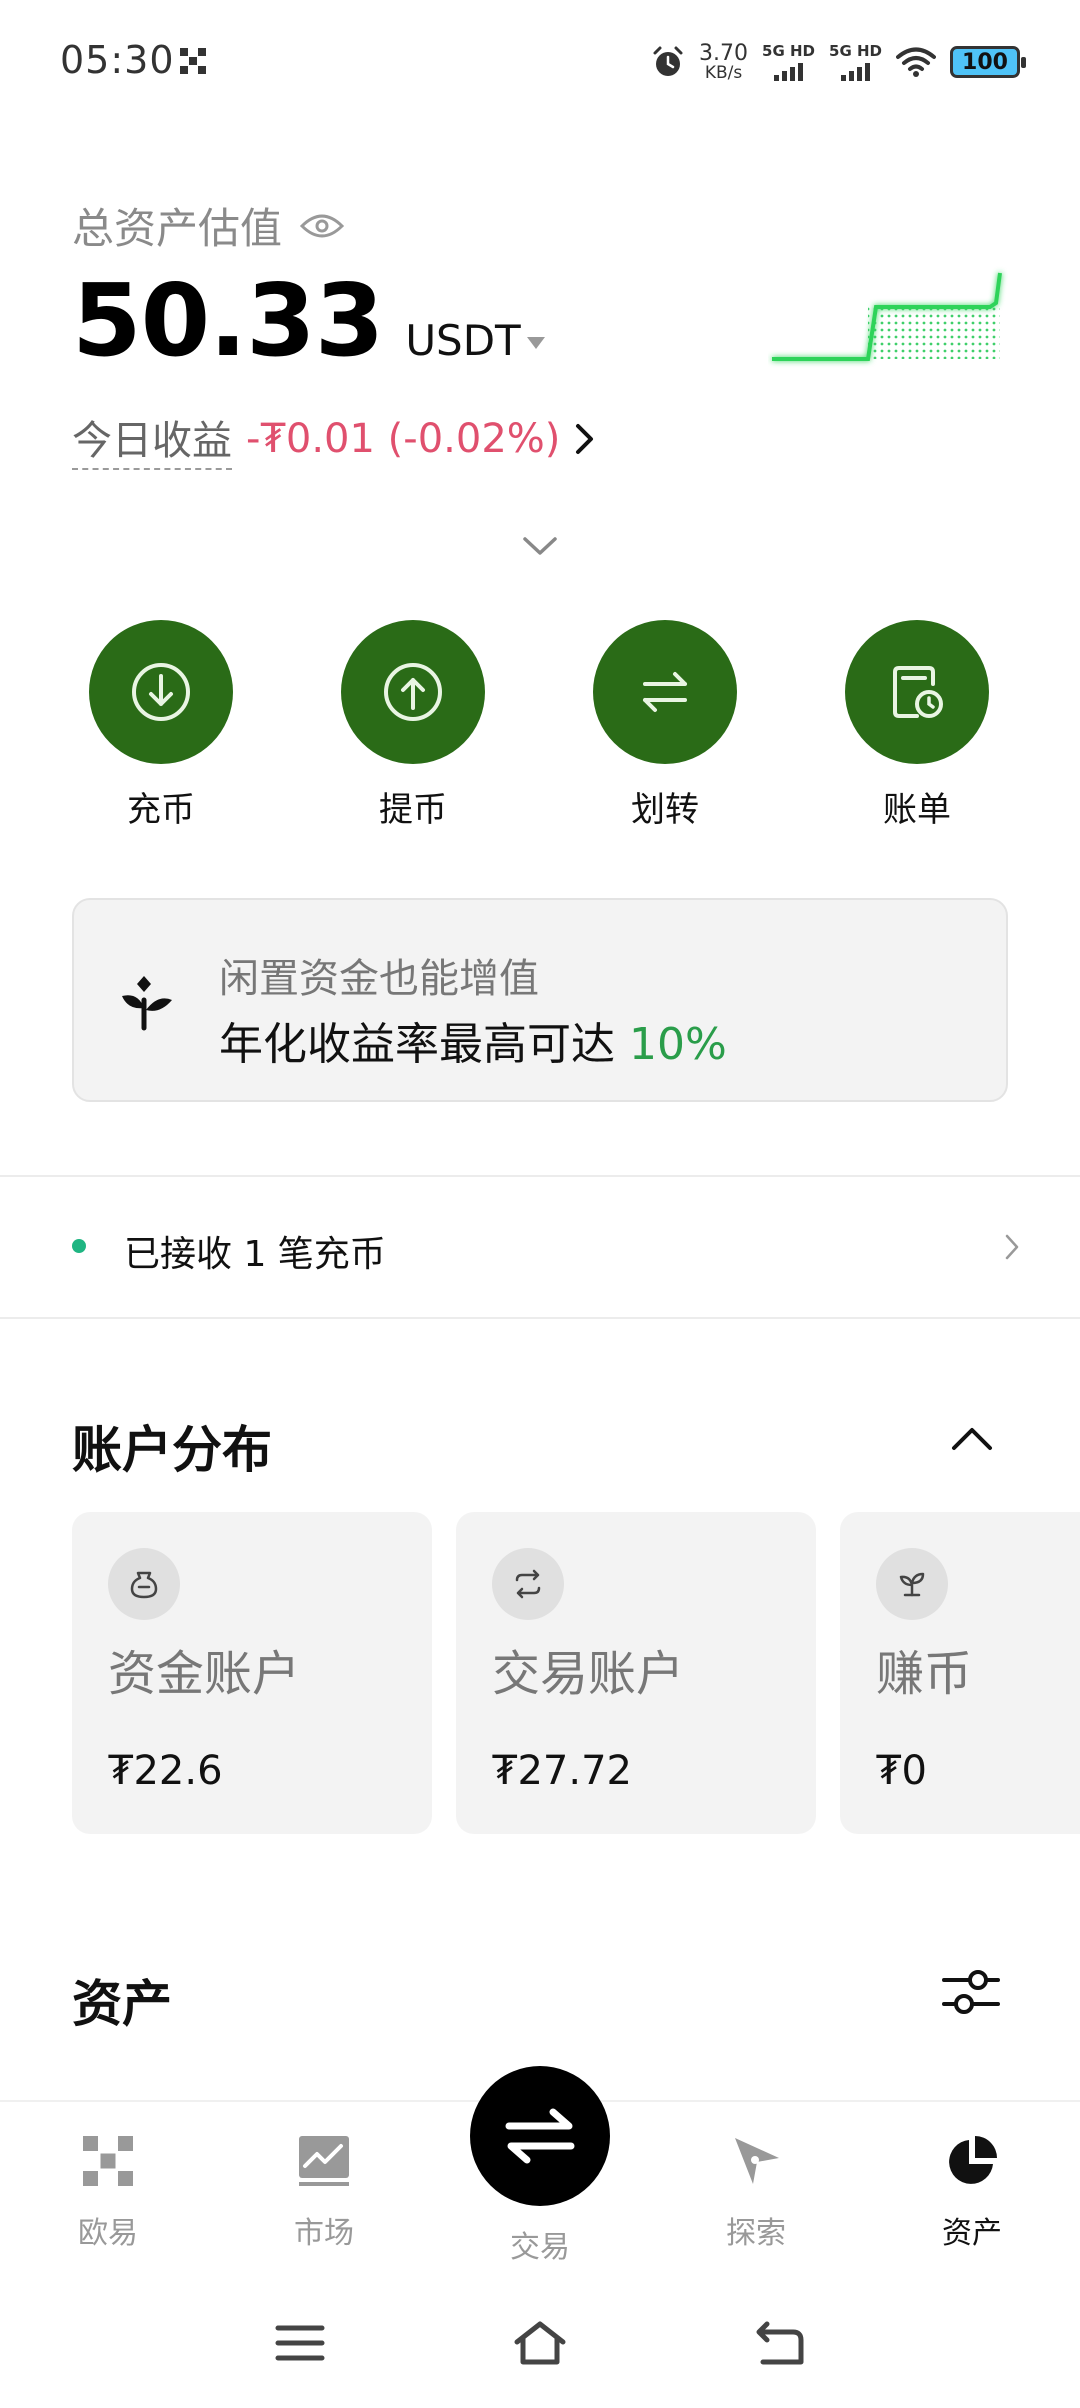 This screenshot has width=1080, height=2408. Describe the element at coordinates (122, 2004) in the screenshot. I see `assets-section-title: 资产` at that location.